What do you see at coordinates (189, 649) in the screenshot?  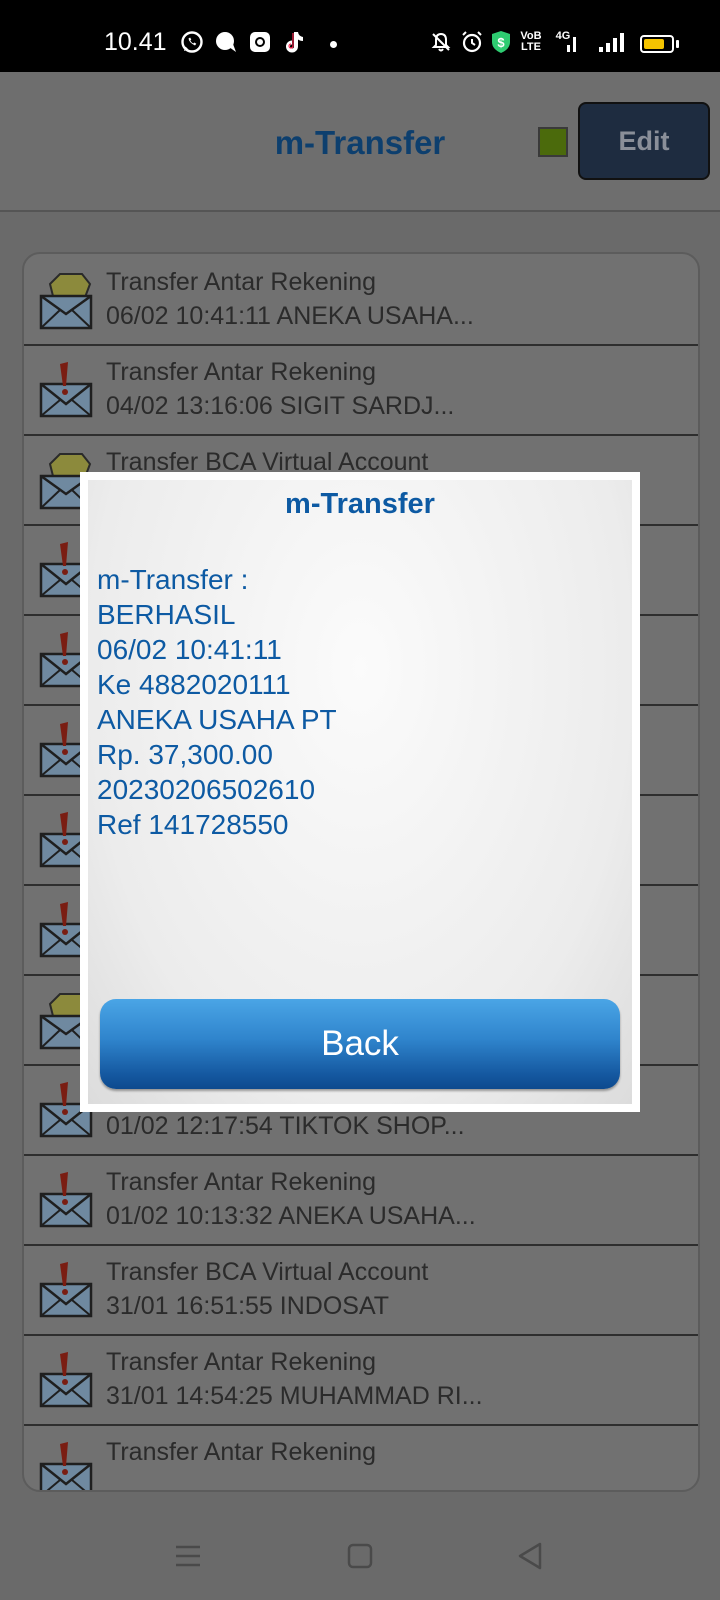 I see `dialog-message-line: 06/02 10:41:11` at bounding box center [189, 649].